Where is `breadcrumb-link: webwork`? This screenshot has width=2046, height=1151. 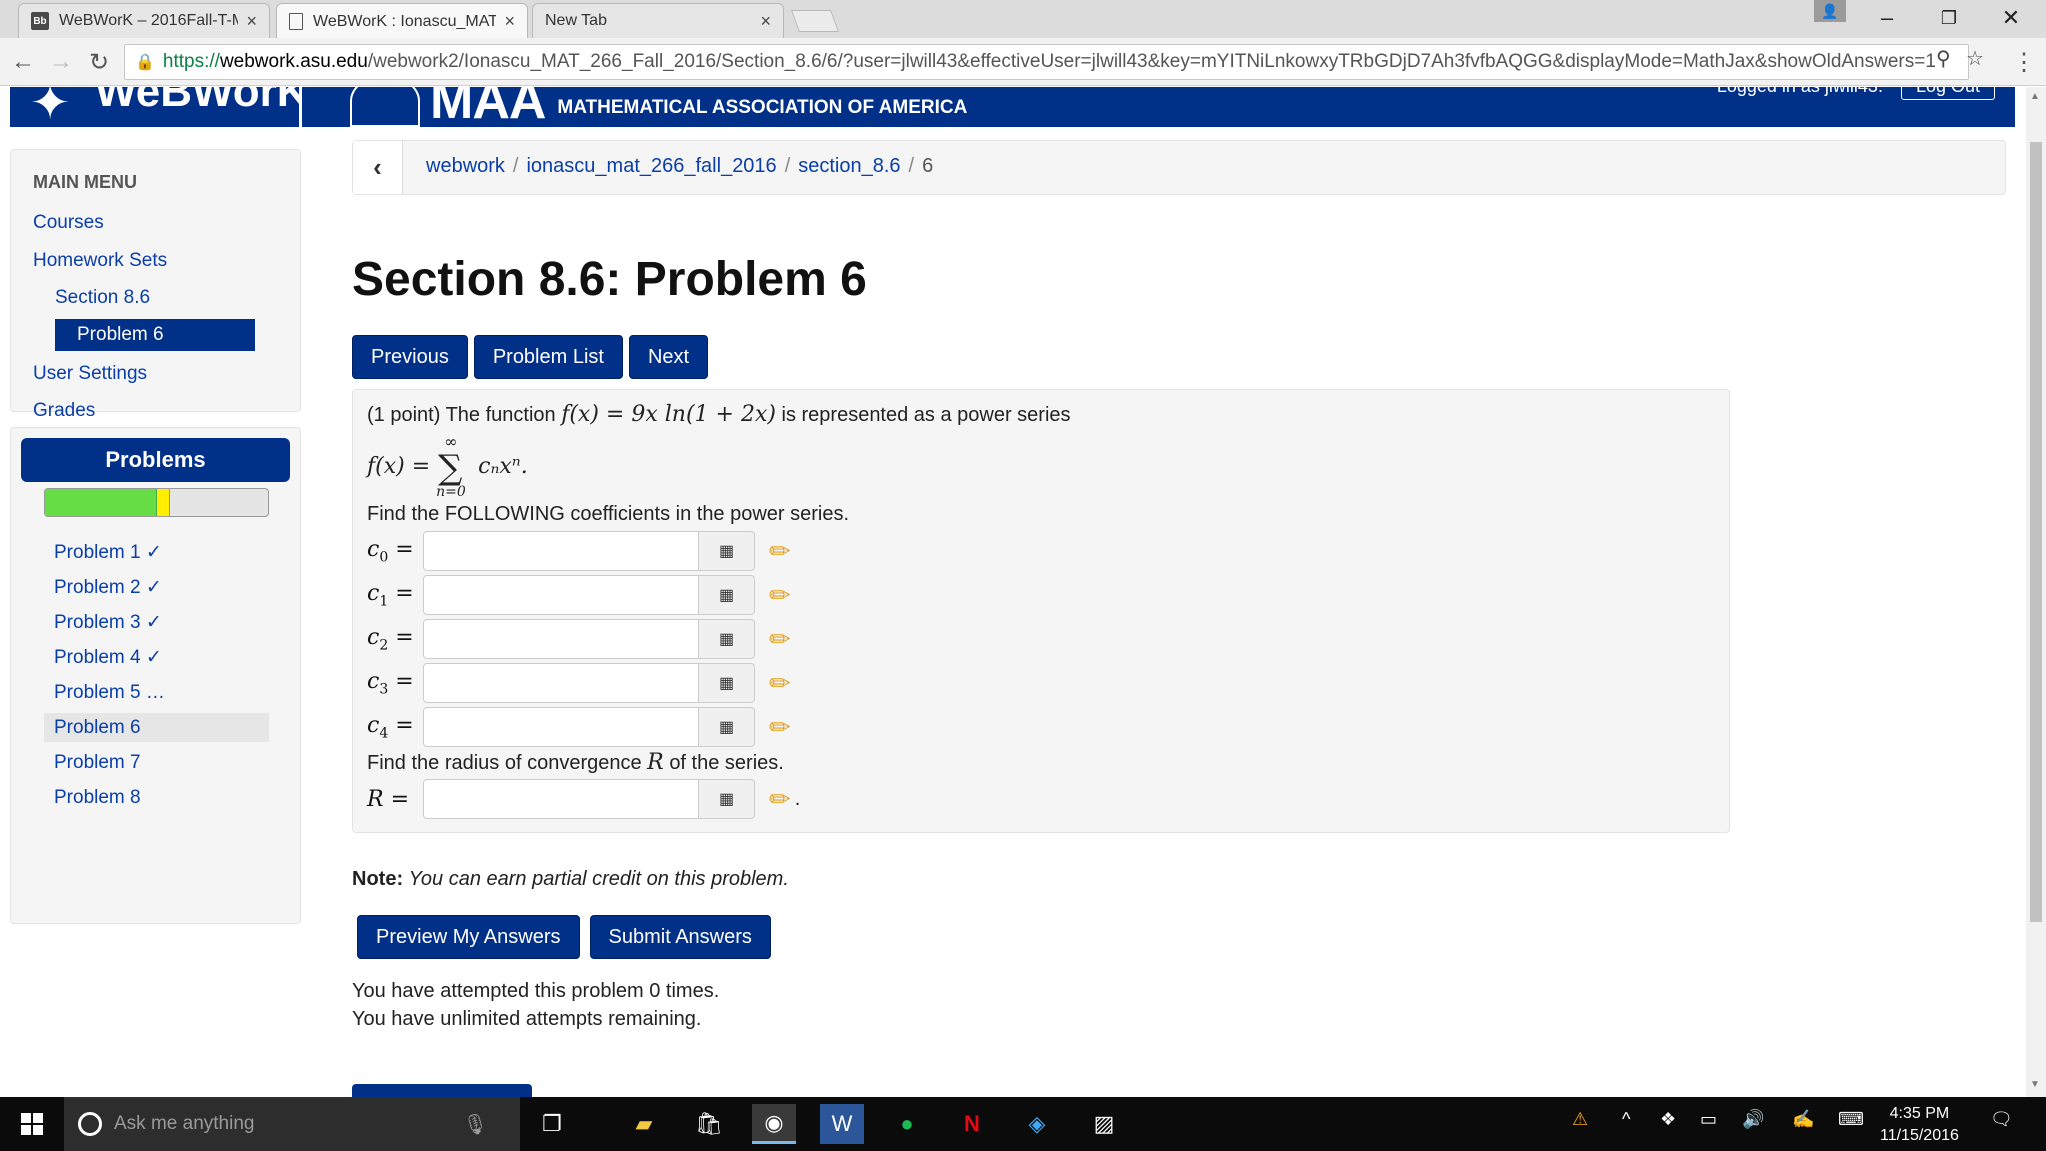
breadcrumb-link: webwork is located at coordinates (465, 166).